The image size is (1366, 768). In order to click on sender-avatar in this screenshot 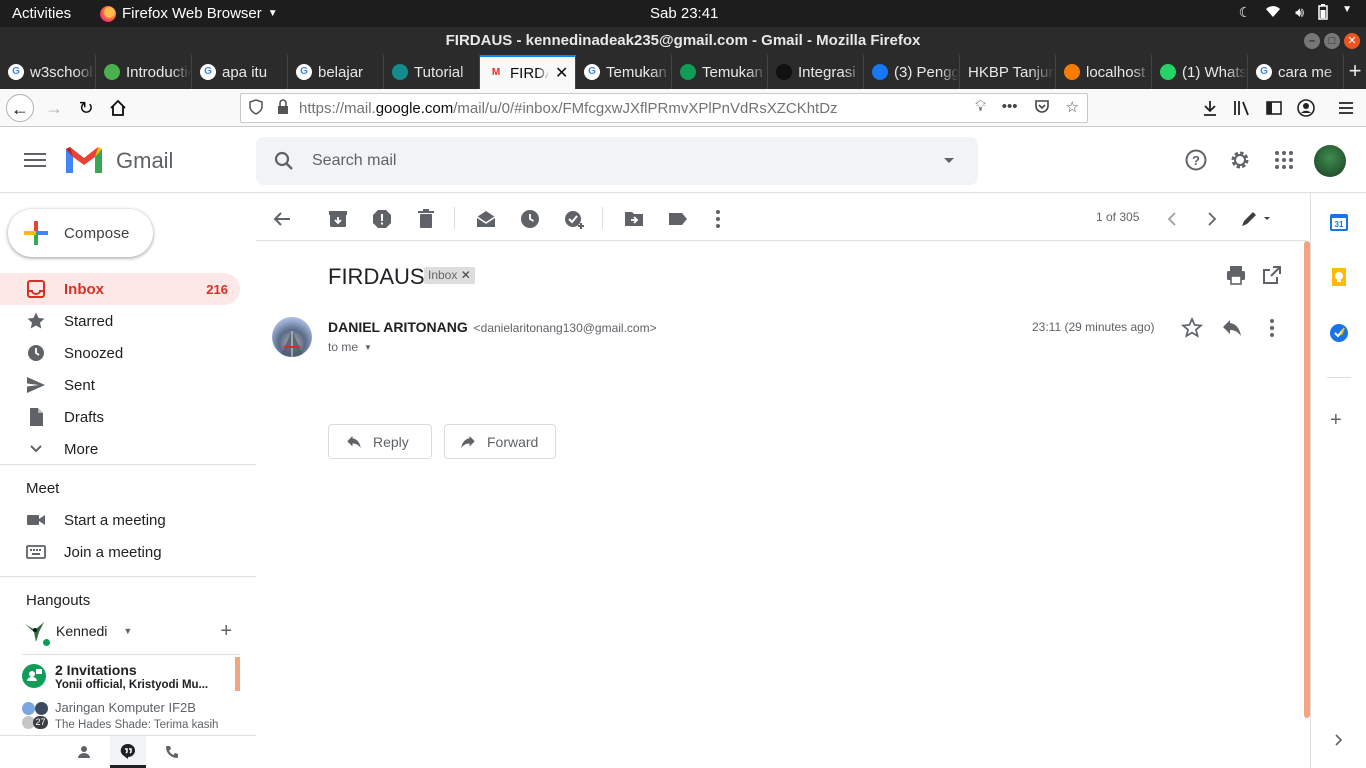, I will do `click(292, 337)`.